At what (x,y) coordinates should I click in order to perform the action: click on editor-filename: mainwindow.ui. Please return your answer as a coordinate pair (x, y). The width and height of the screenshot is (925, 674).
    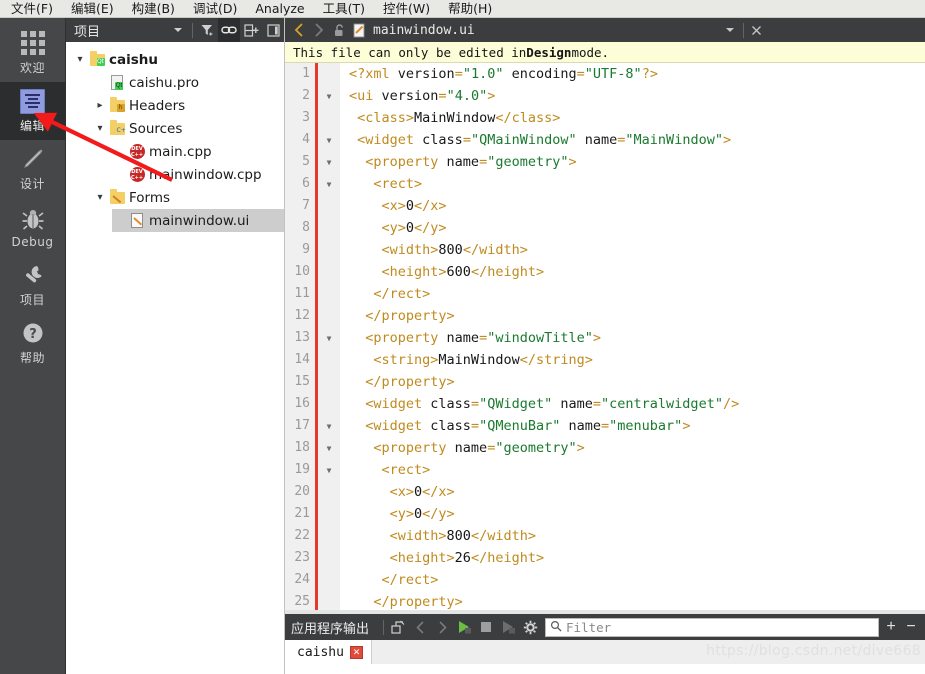
    Looking at the image, I should click on (424, 30).